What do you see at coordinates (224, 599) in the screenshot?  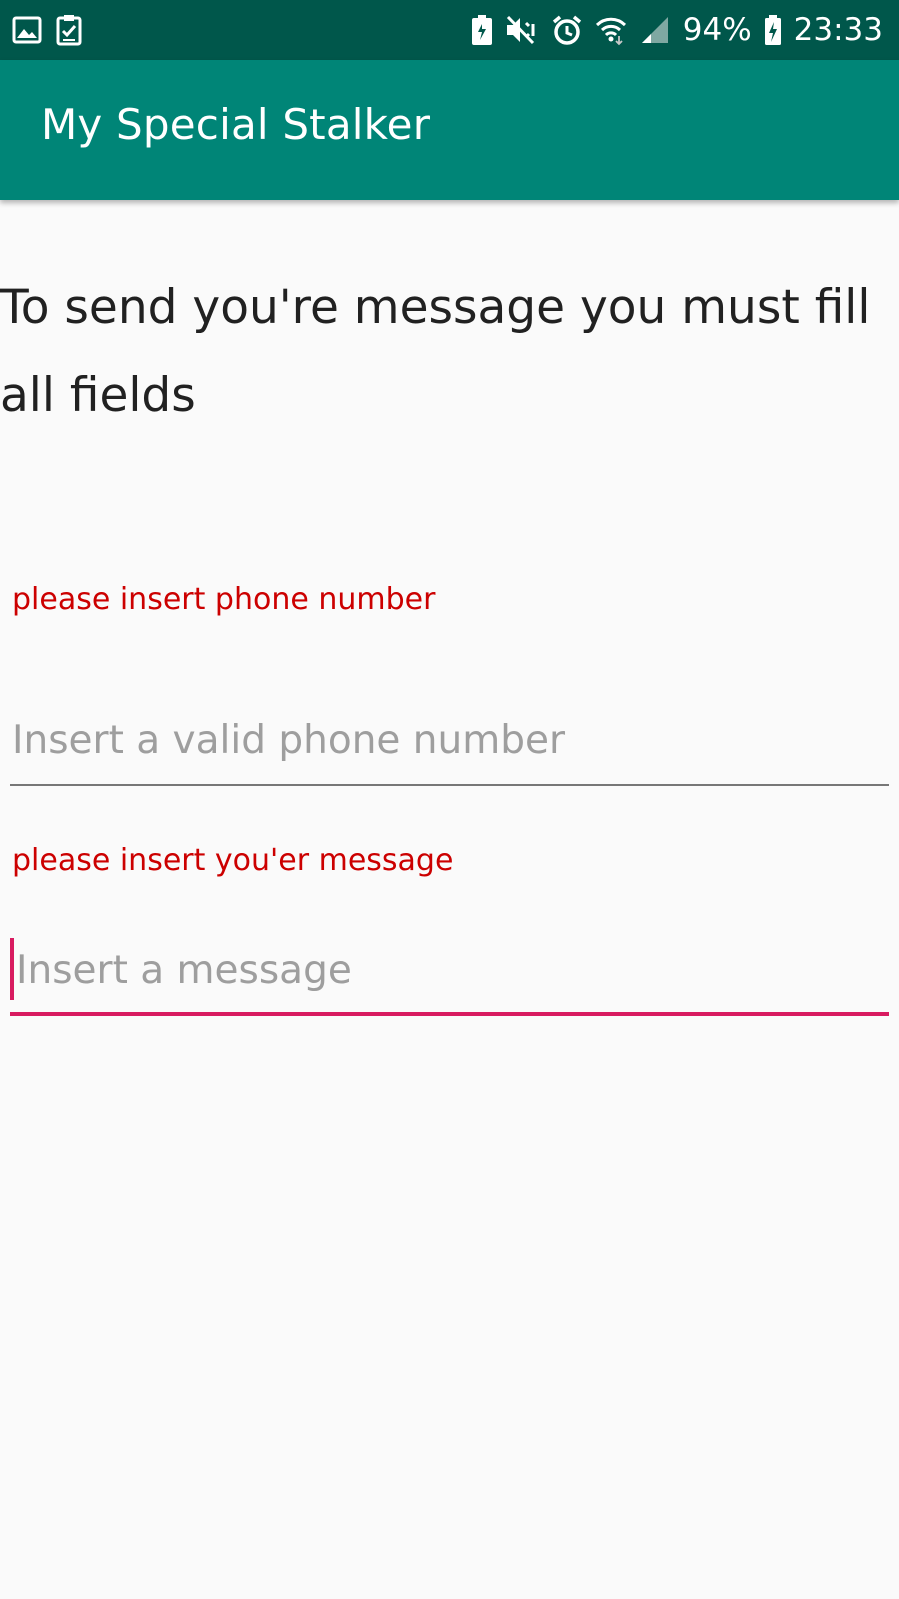 I see `phone-error-label: please insert phone number` at bounding box center [224, 599].